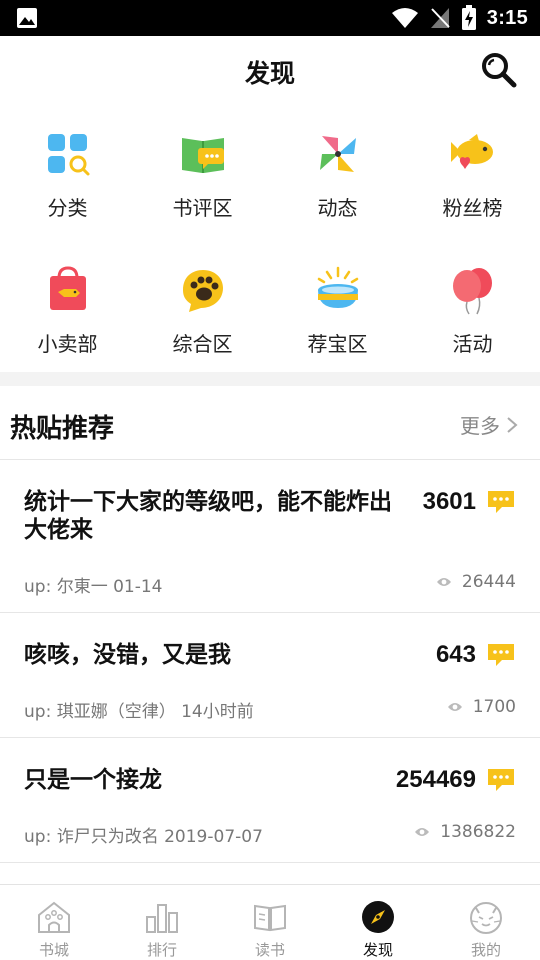 The height and width of the screenshot is (960, 540). What do you see at coordinates (270, 379) in the screenshot?
I see `section-divider` at bounding box center [270, 379].